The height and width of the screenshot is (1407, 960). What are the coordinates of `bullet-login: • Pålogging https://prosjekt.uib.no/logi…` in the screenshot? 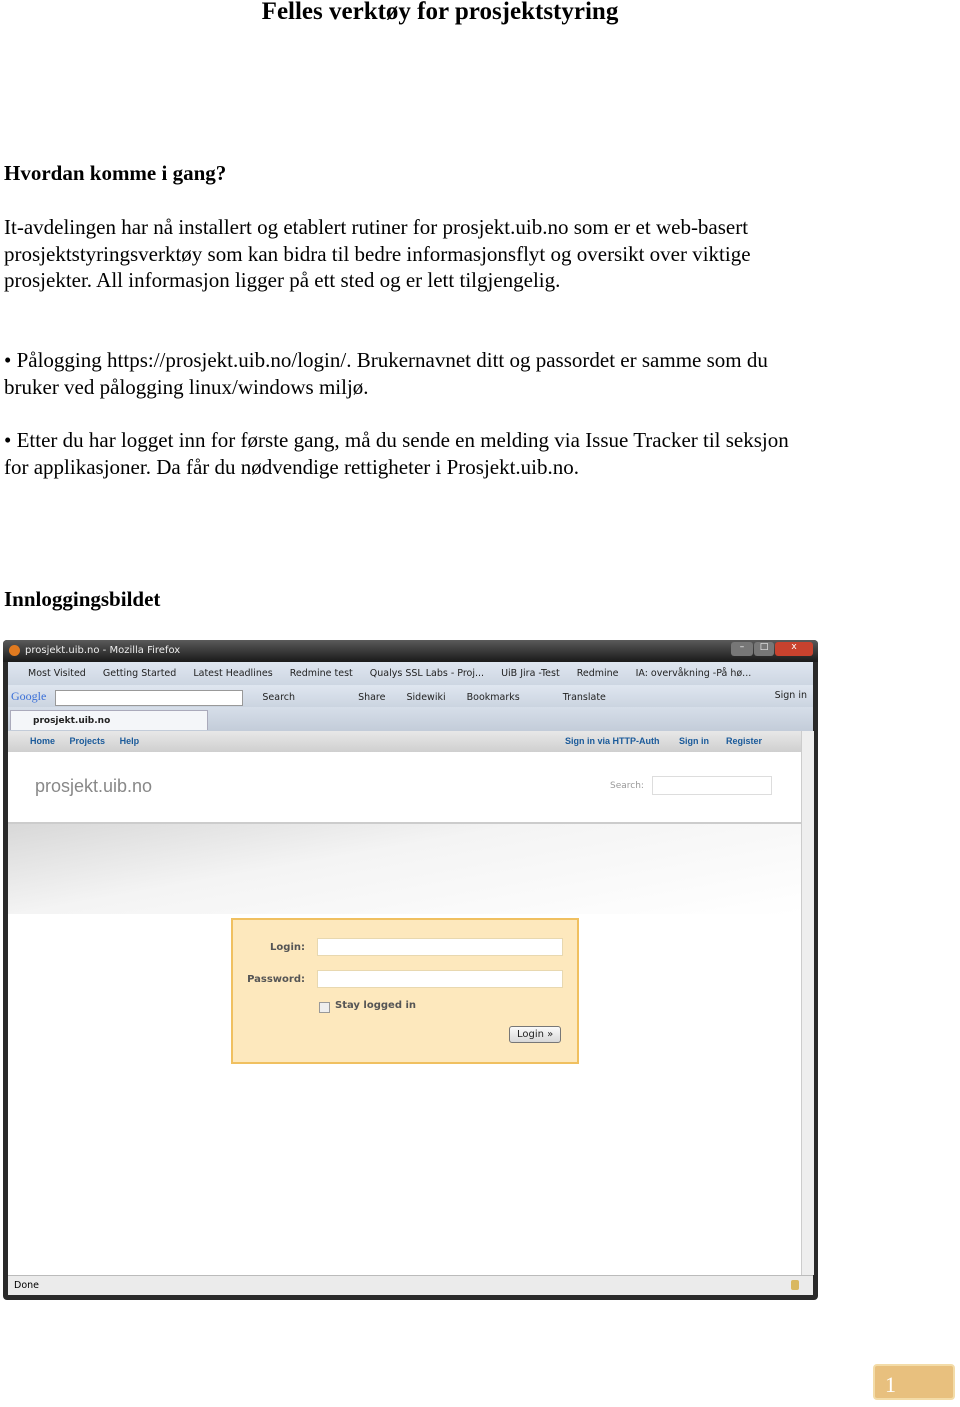 It's located at (474, 373).